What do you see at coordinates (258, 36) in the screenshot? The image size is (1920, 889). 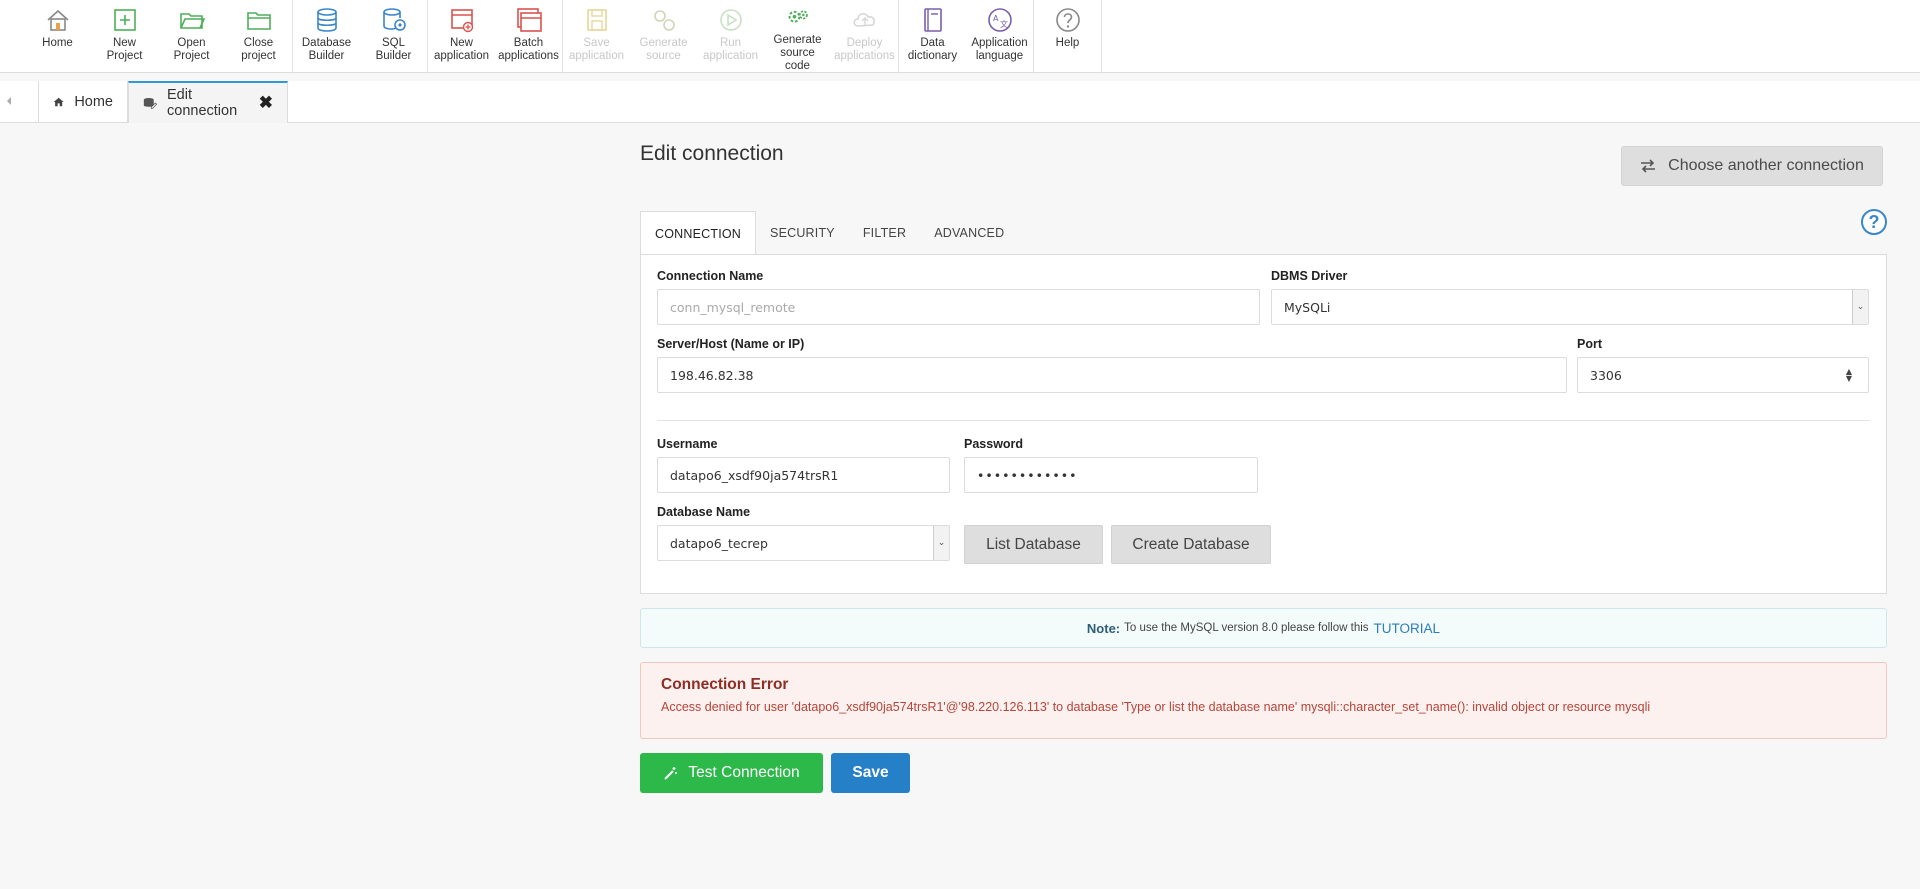 I see `close-project-button: Close project` at bounding box center [258, 36].